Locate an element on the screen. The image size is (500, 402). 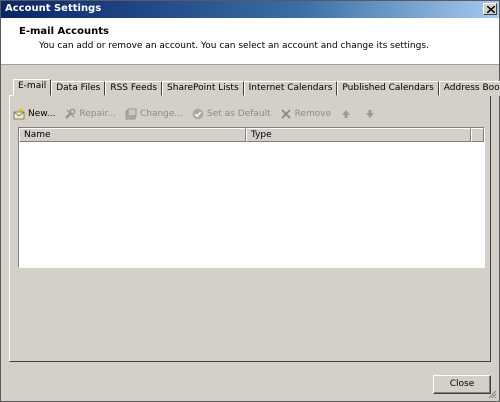
list-header: Name Type is located at coordinates (251, 135).